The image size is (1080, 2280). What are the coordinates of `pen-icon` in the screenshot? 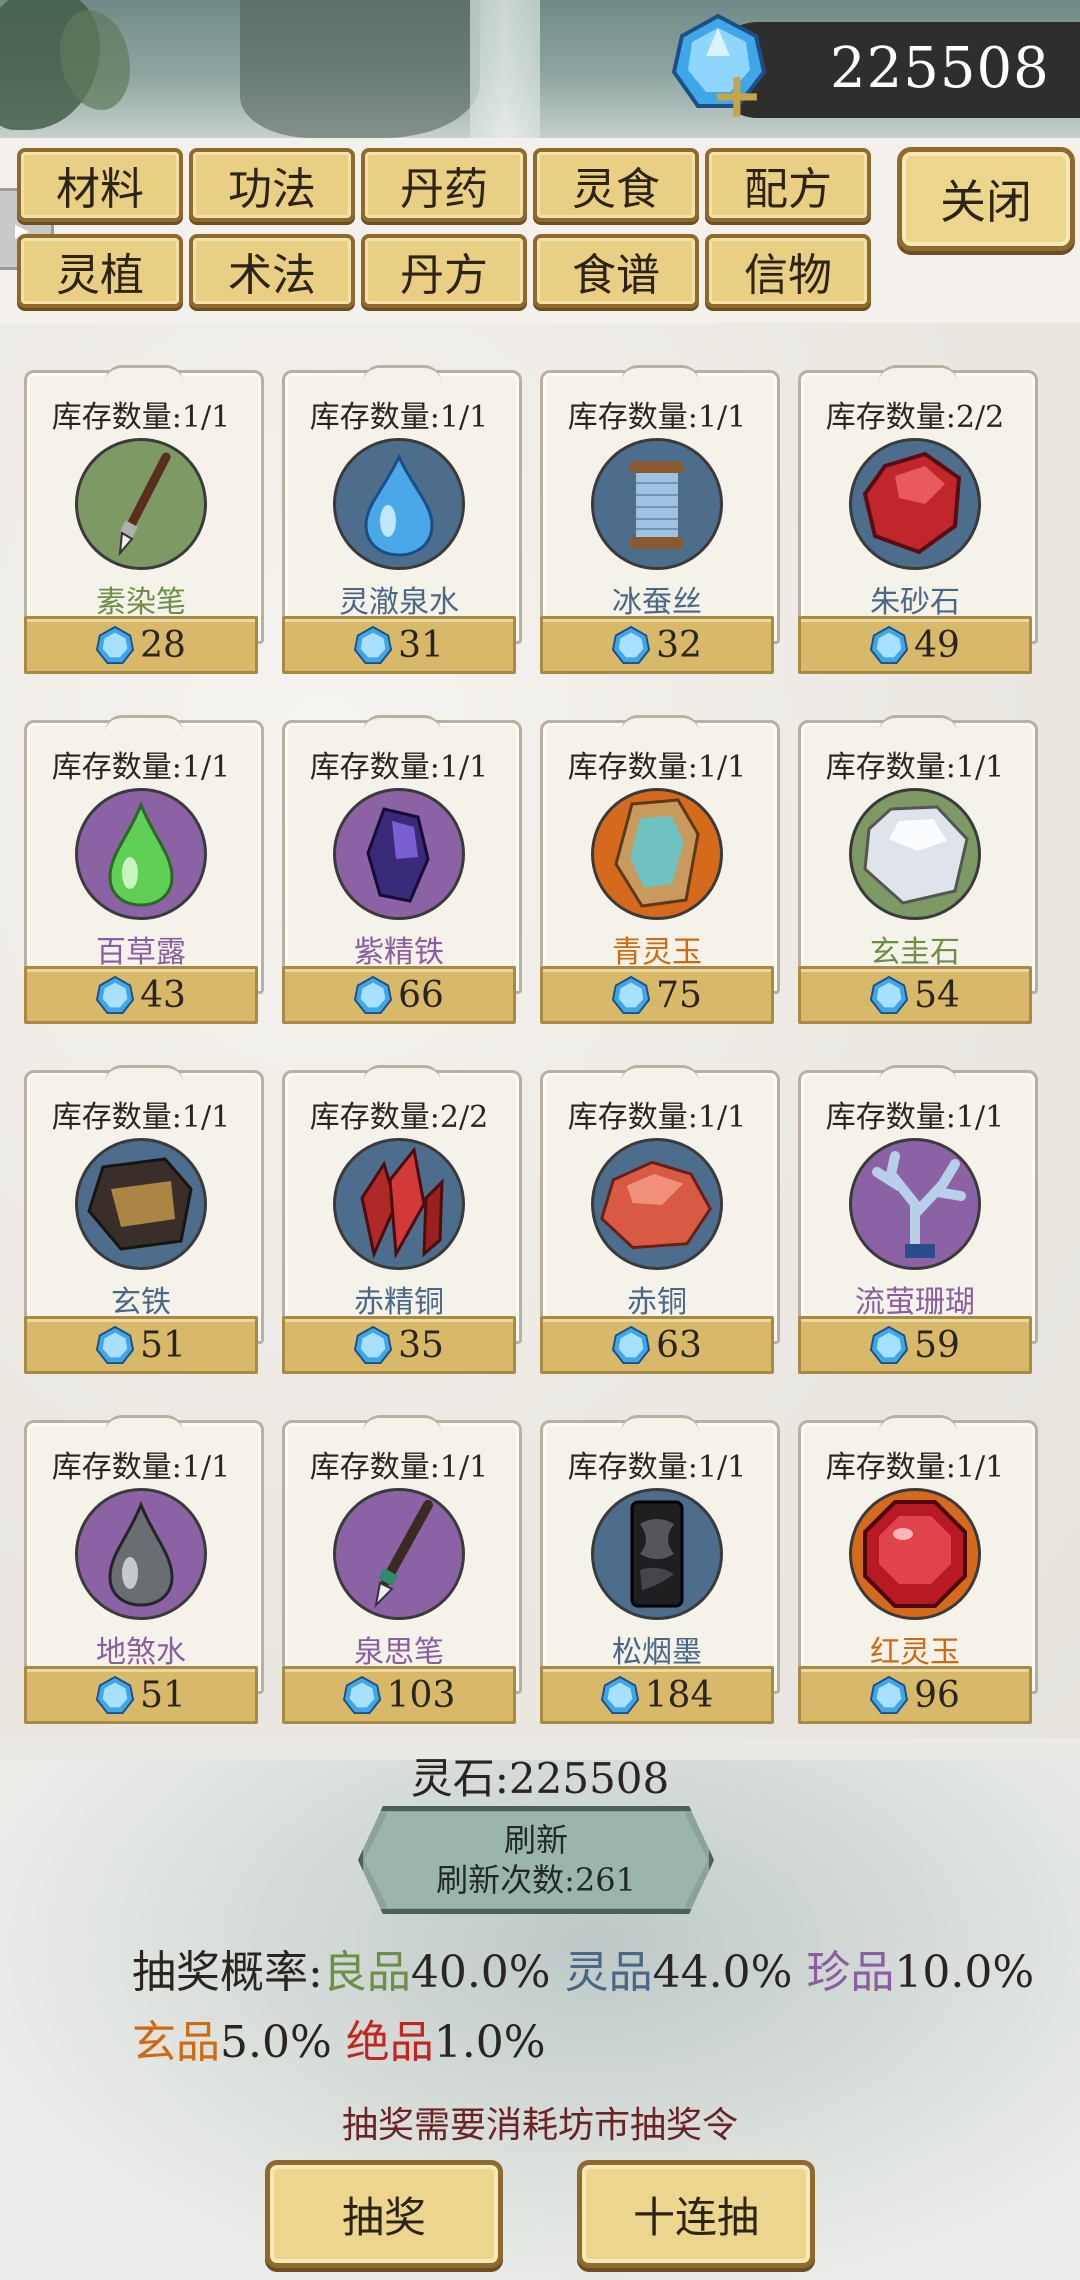 It's located at (399, 1554).